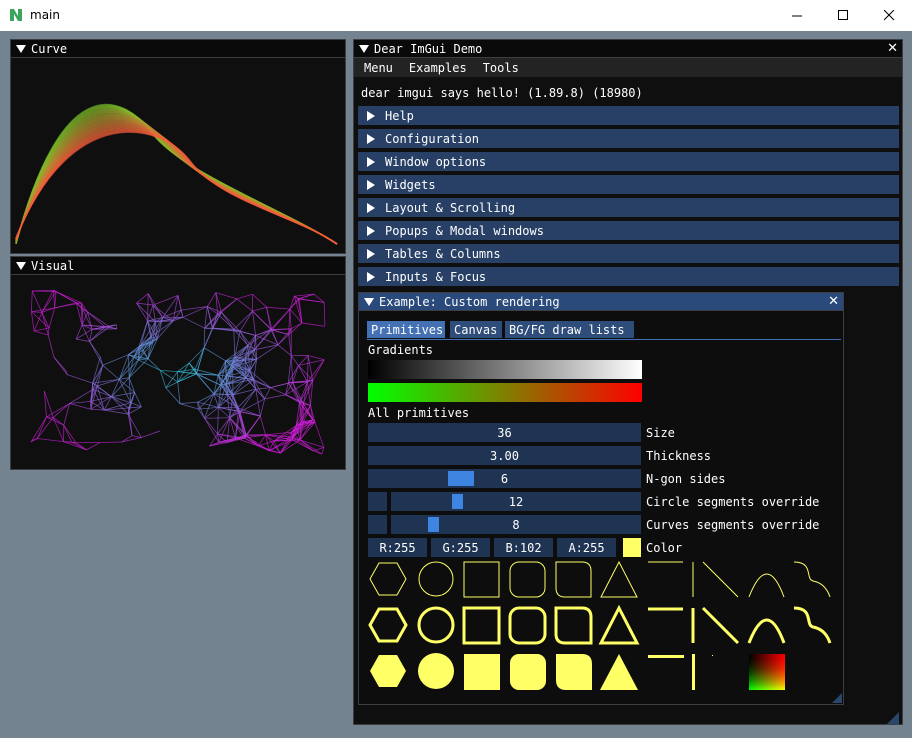 This screenshot has width=912, height=738. I want to click on hline-filled, so click(666, 656).